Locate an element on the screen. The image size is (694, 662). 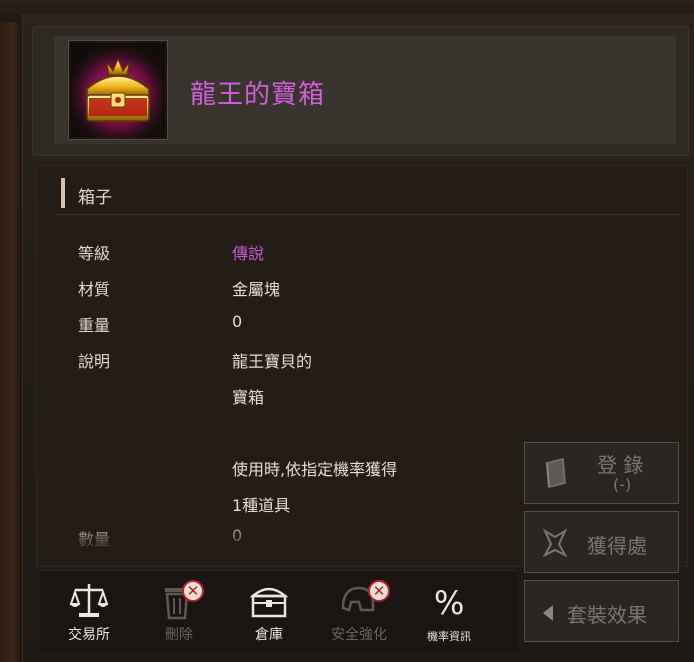
register-label: 登 錄 is located at coordinates (620, 465).